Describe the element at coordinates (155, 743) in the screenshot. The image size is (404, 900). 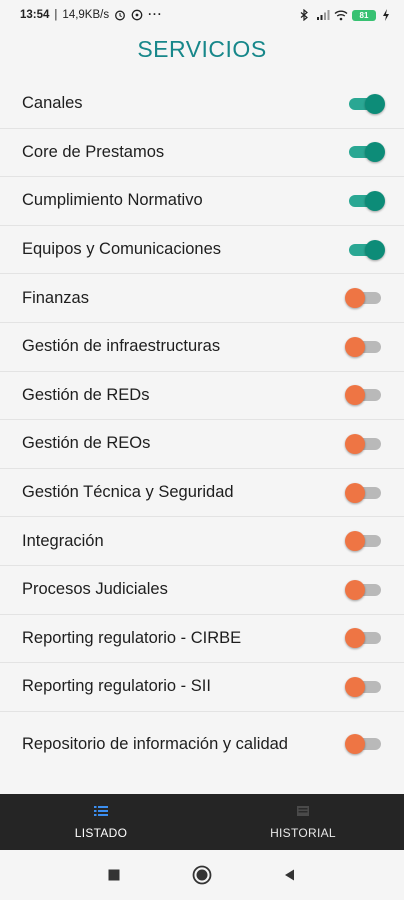
I see `service-label: Repositorio de información y calidad` at that location.